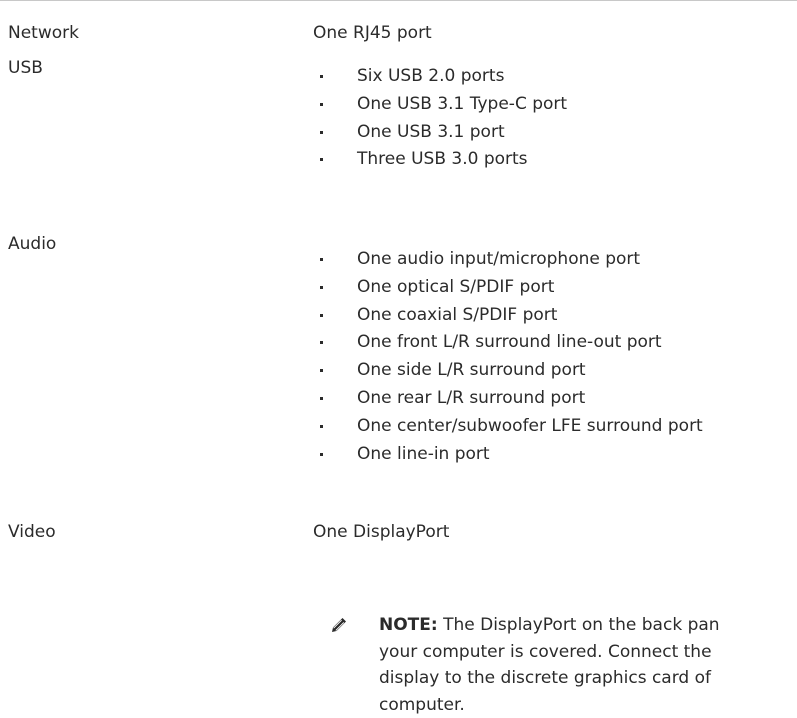  Describe the element at coordinates (508, 429) in the screenshot. I see `list-item: One center/subwoofer LFE surround port` at that location.